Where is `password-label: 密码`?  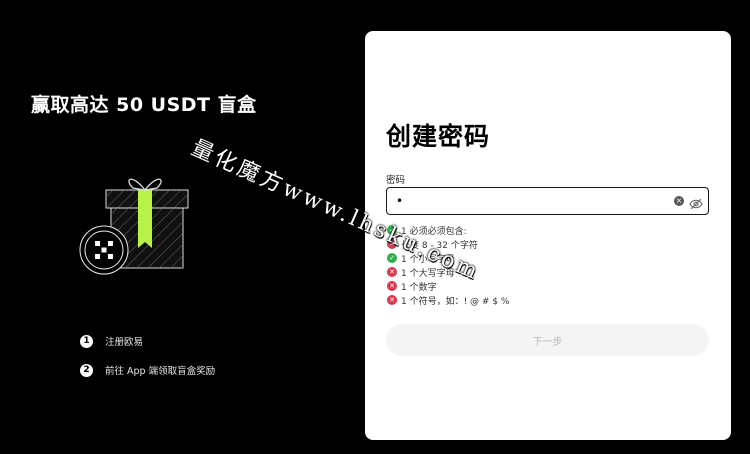 password-label: 密码 is located at coordinates (396, 180).